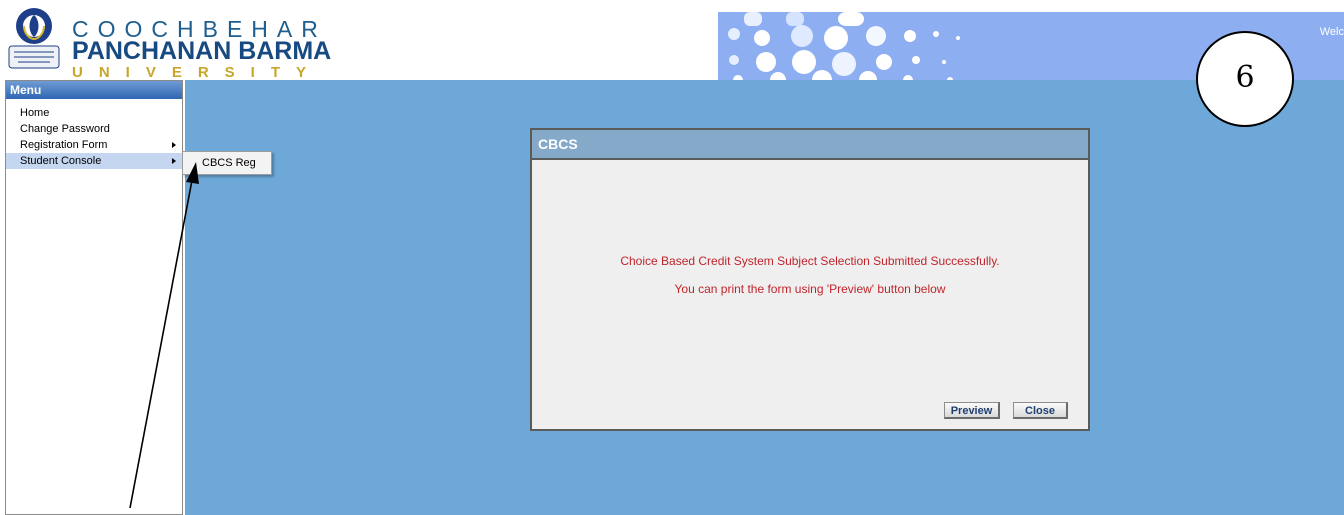 This screenshot has height=515, width=1344. Describe the element at coordinates (164, 335) in the screenshot. I see `annotation-arrow-icon` at that location.